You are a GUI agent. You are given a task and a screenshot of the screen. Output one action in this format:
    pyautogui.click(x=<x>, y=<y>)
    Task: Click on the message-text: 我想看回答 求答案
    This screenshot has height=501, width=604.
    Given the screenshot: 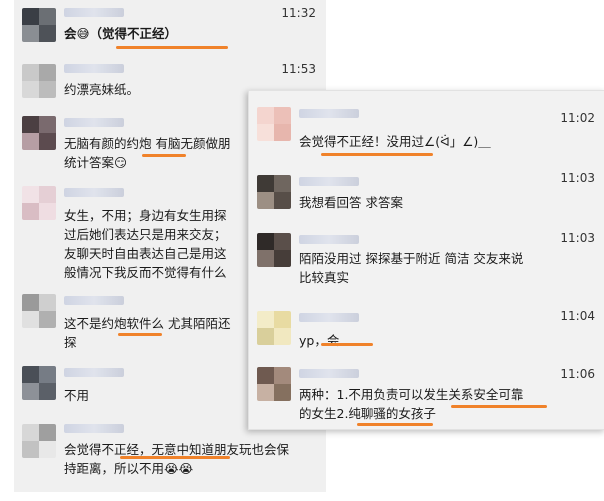 What is the action you would take?
    pyautogui.click(x=351, y=202)
    